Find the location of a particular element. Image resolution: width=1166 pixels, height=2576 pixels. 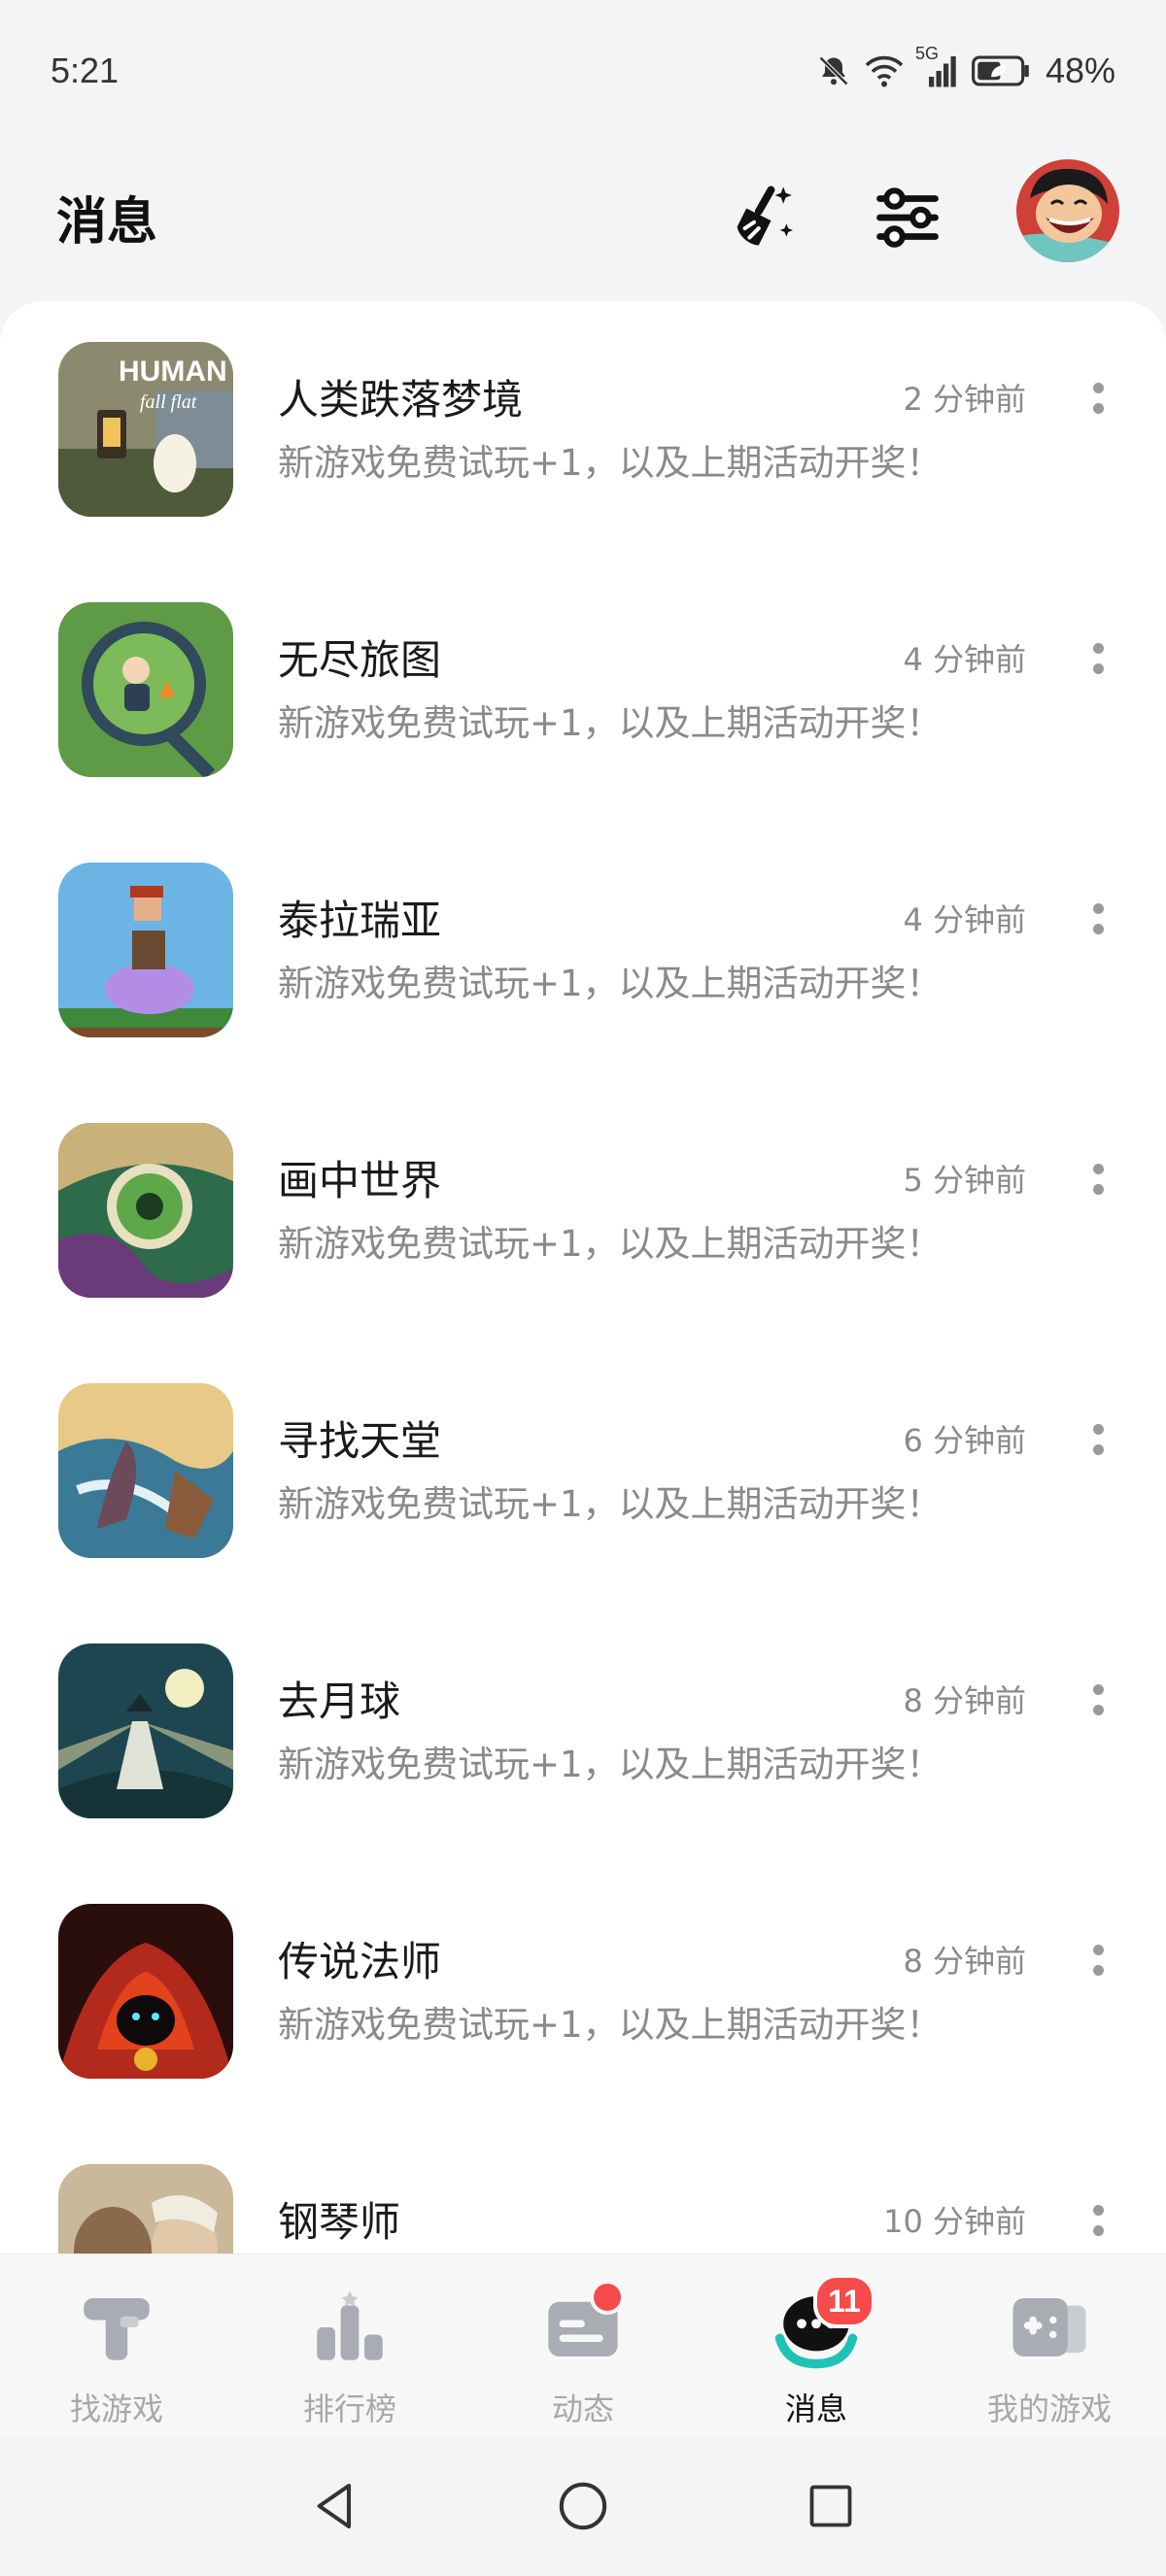

system-nav-bar is located at coordinates (583, 2507).